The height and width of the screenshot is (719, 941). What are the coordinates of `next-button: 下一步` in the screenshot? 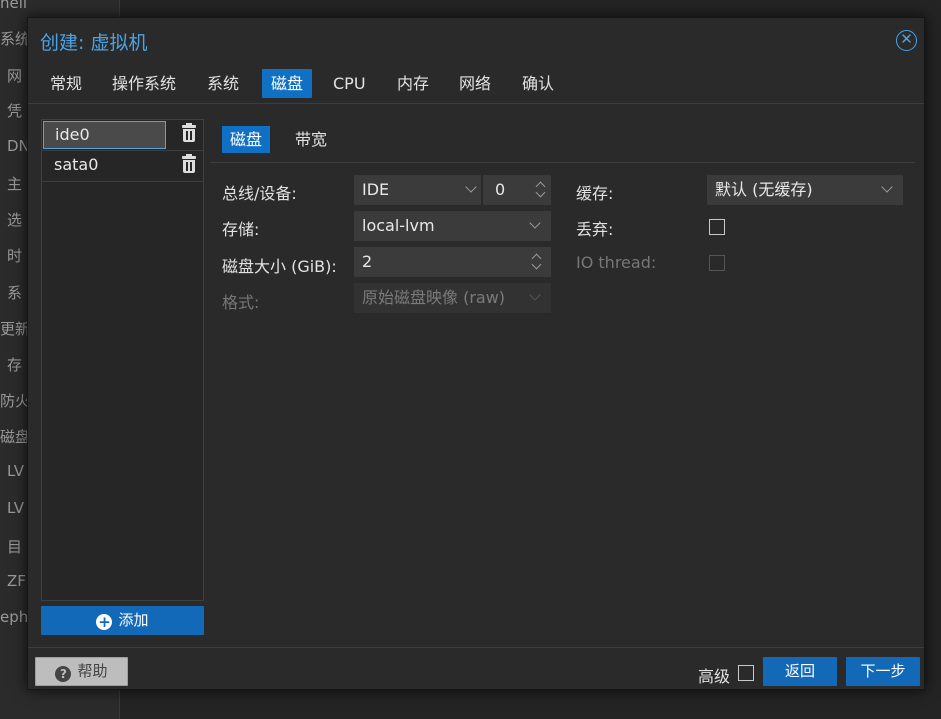 It's located at (883, 671).